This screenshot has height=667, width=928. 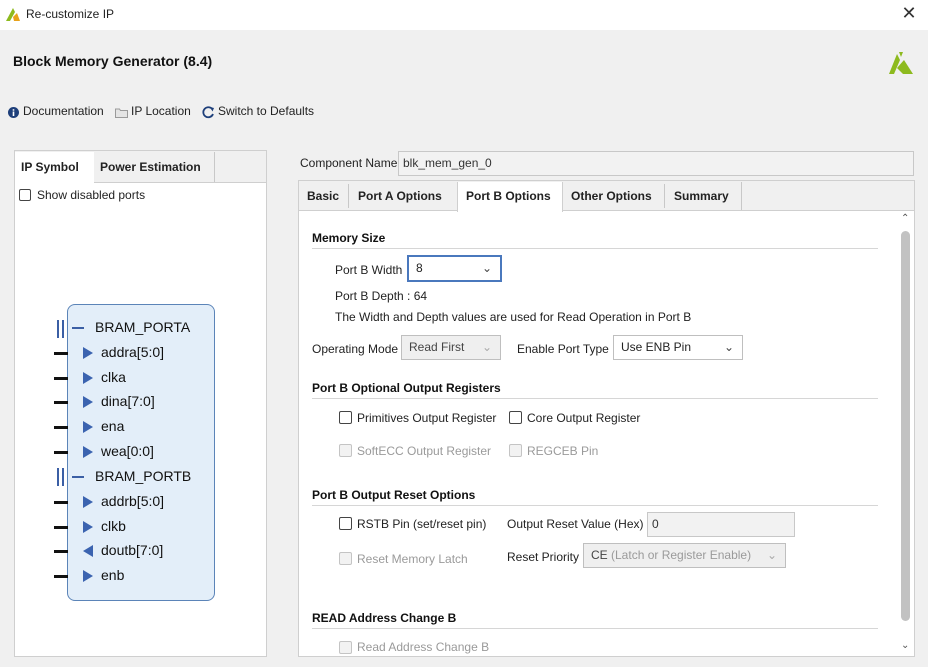 I want to click on port-pin: enb, so click(x=113, y=575).